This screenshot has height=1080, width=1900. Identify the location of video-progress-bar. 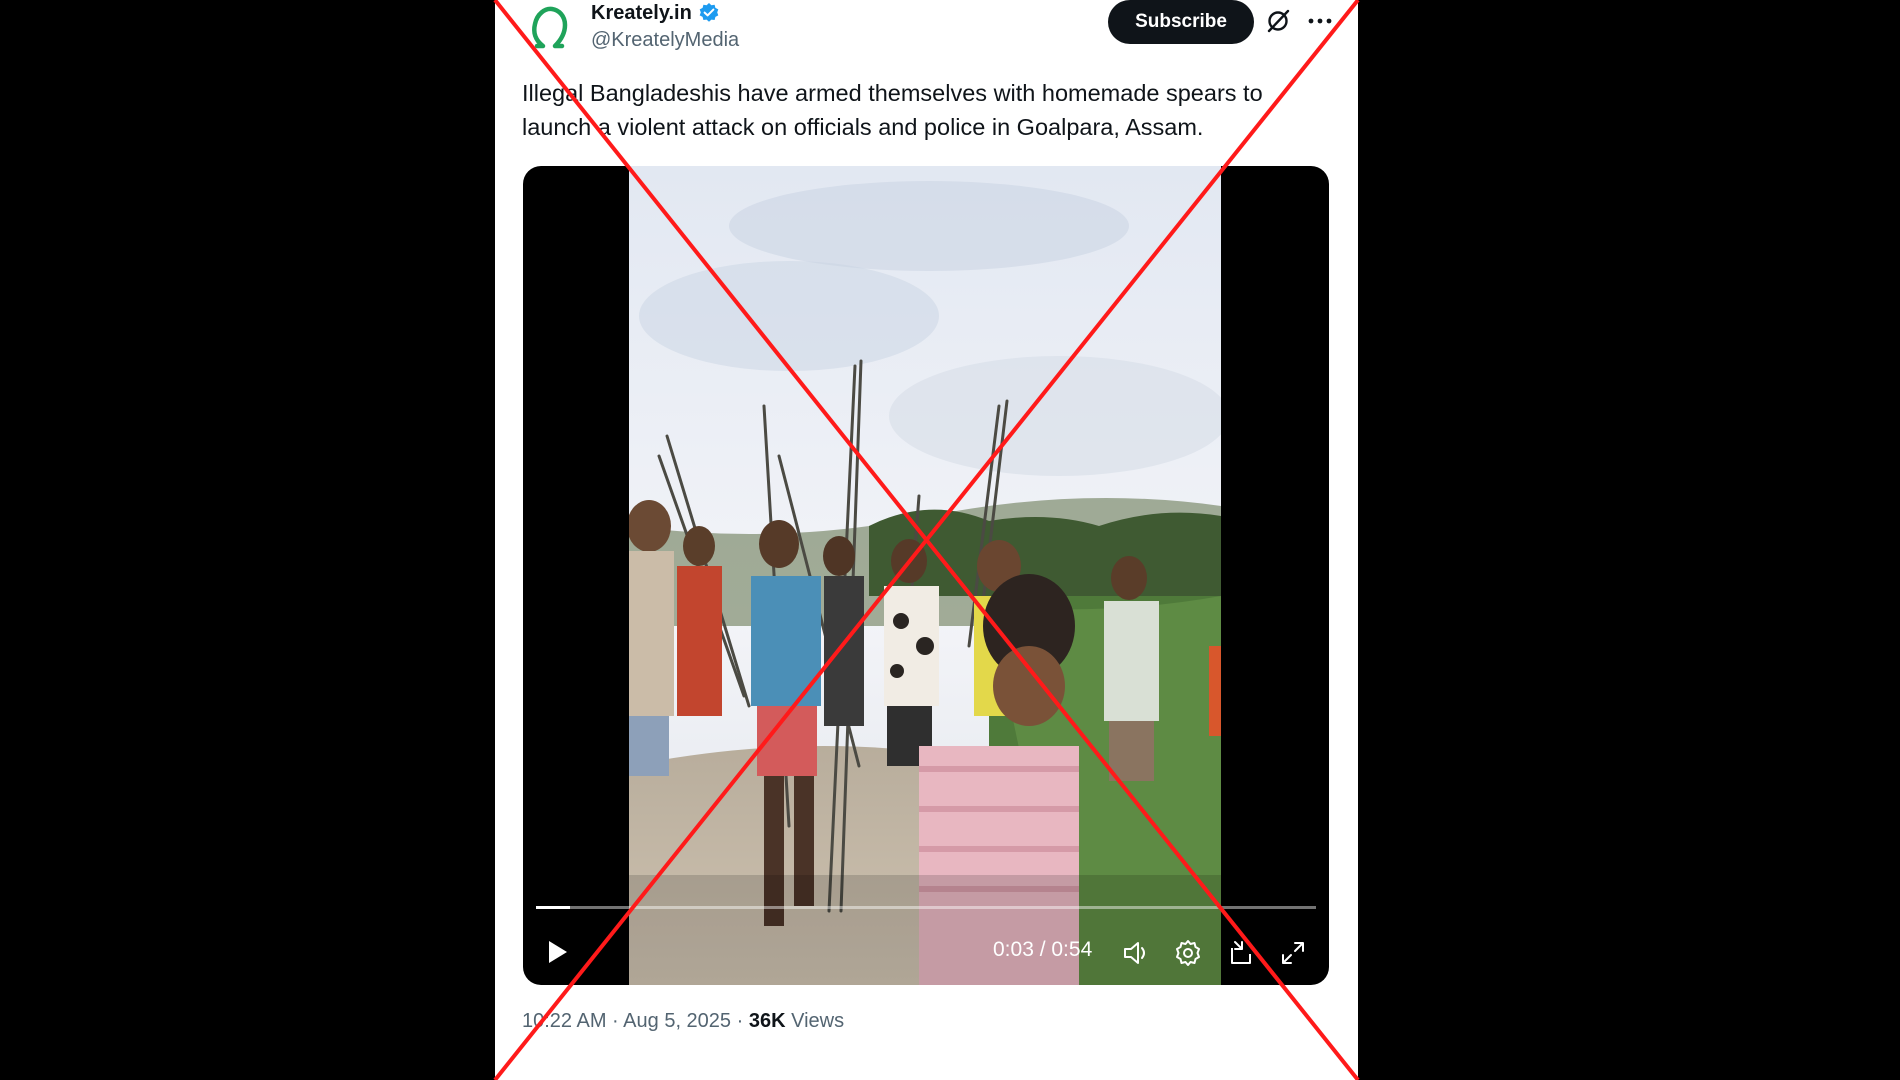
(926, 907).